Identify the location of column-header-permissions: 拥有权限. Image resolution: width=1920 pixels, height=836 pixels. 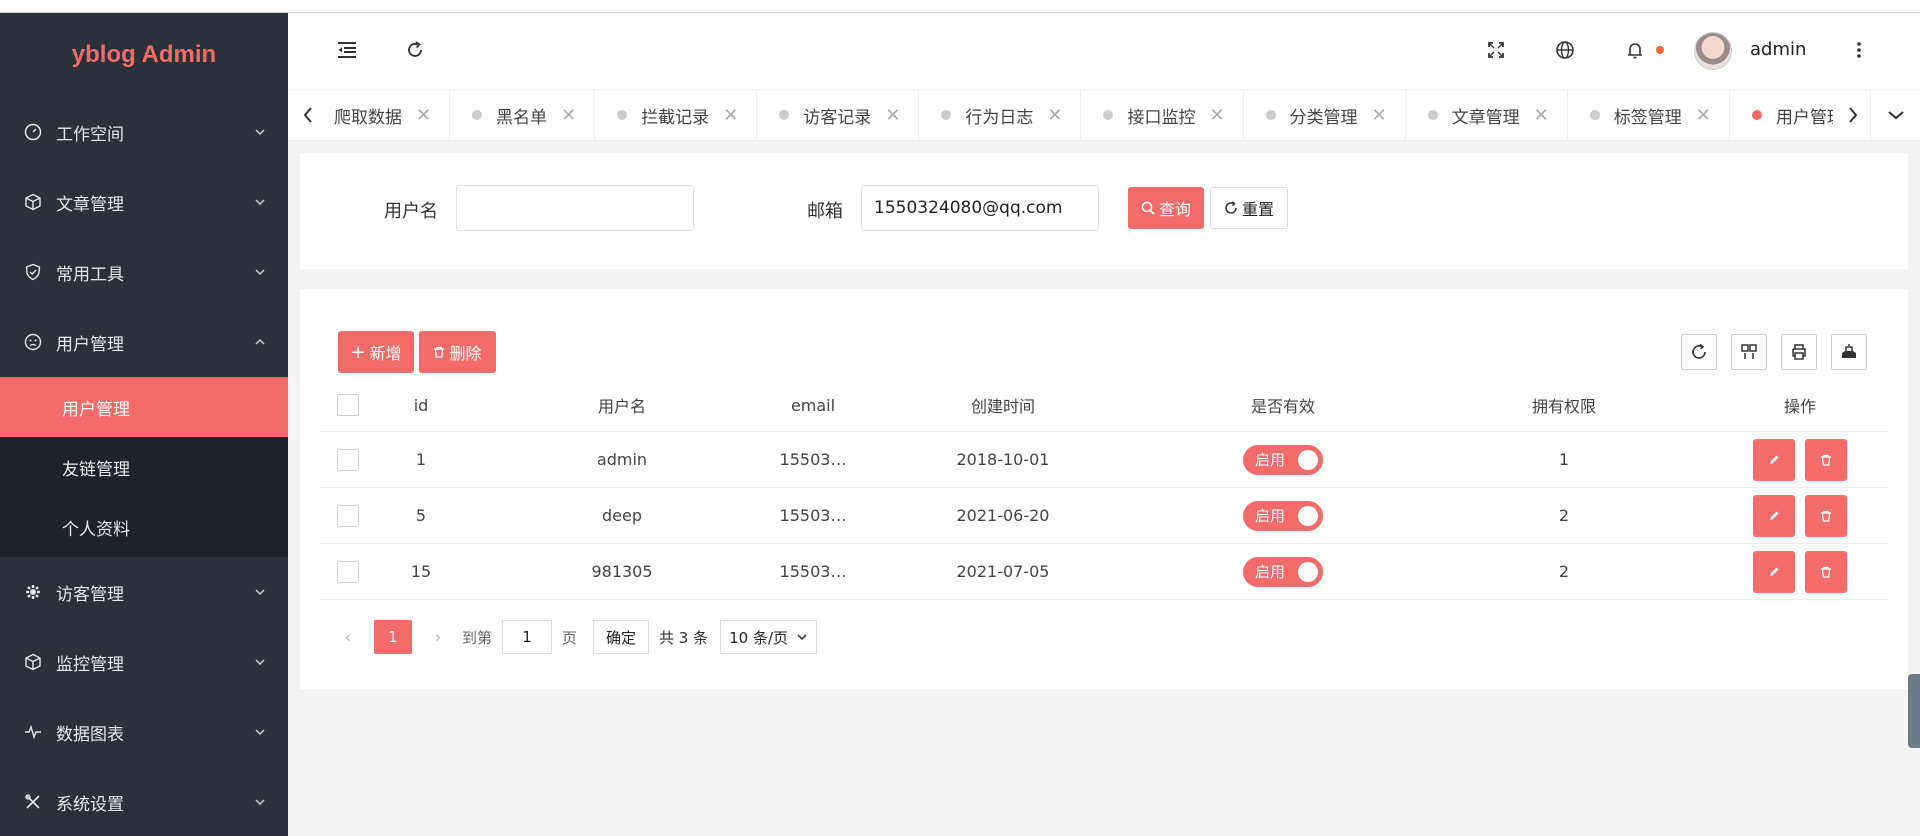
(1564, 405).